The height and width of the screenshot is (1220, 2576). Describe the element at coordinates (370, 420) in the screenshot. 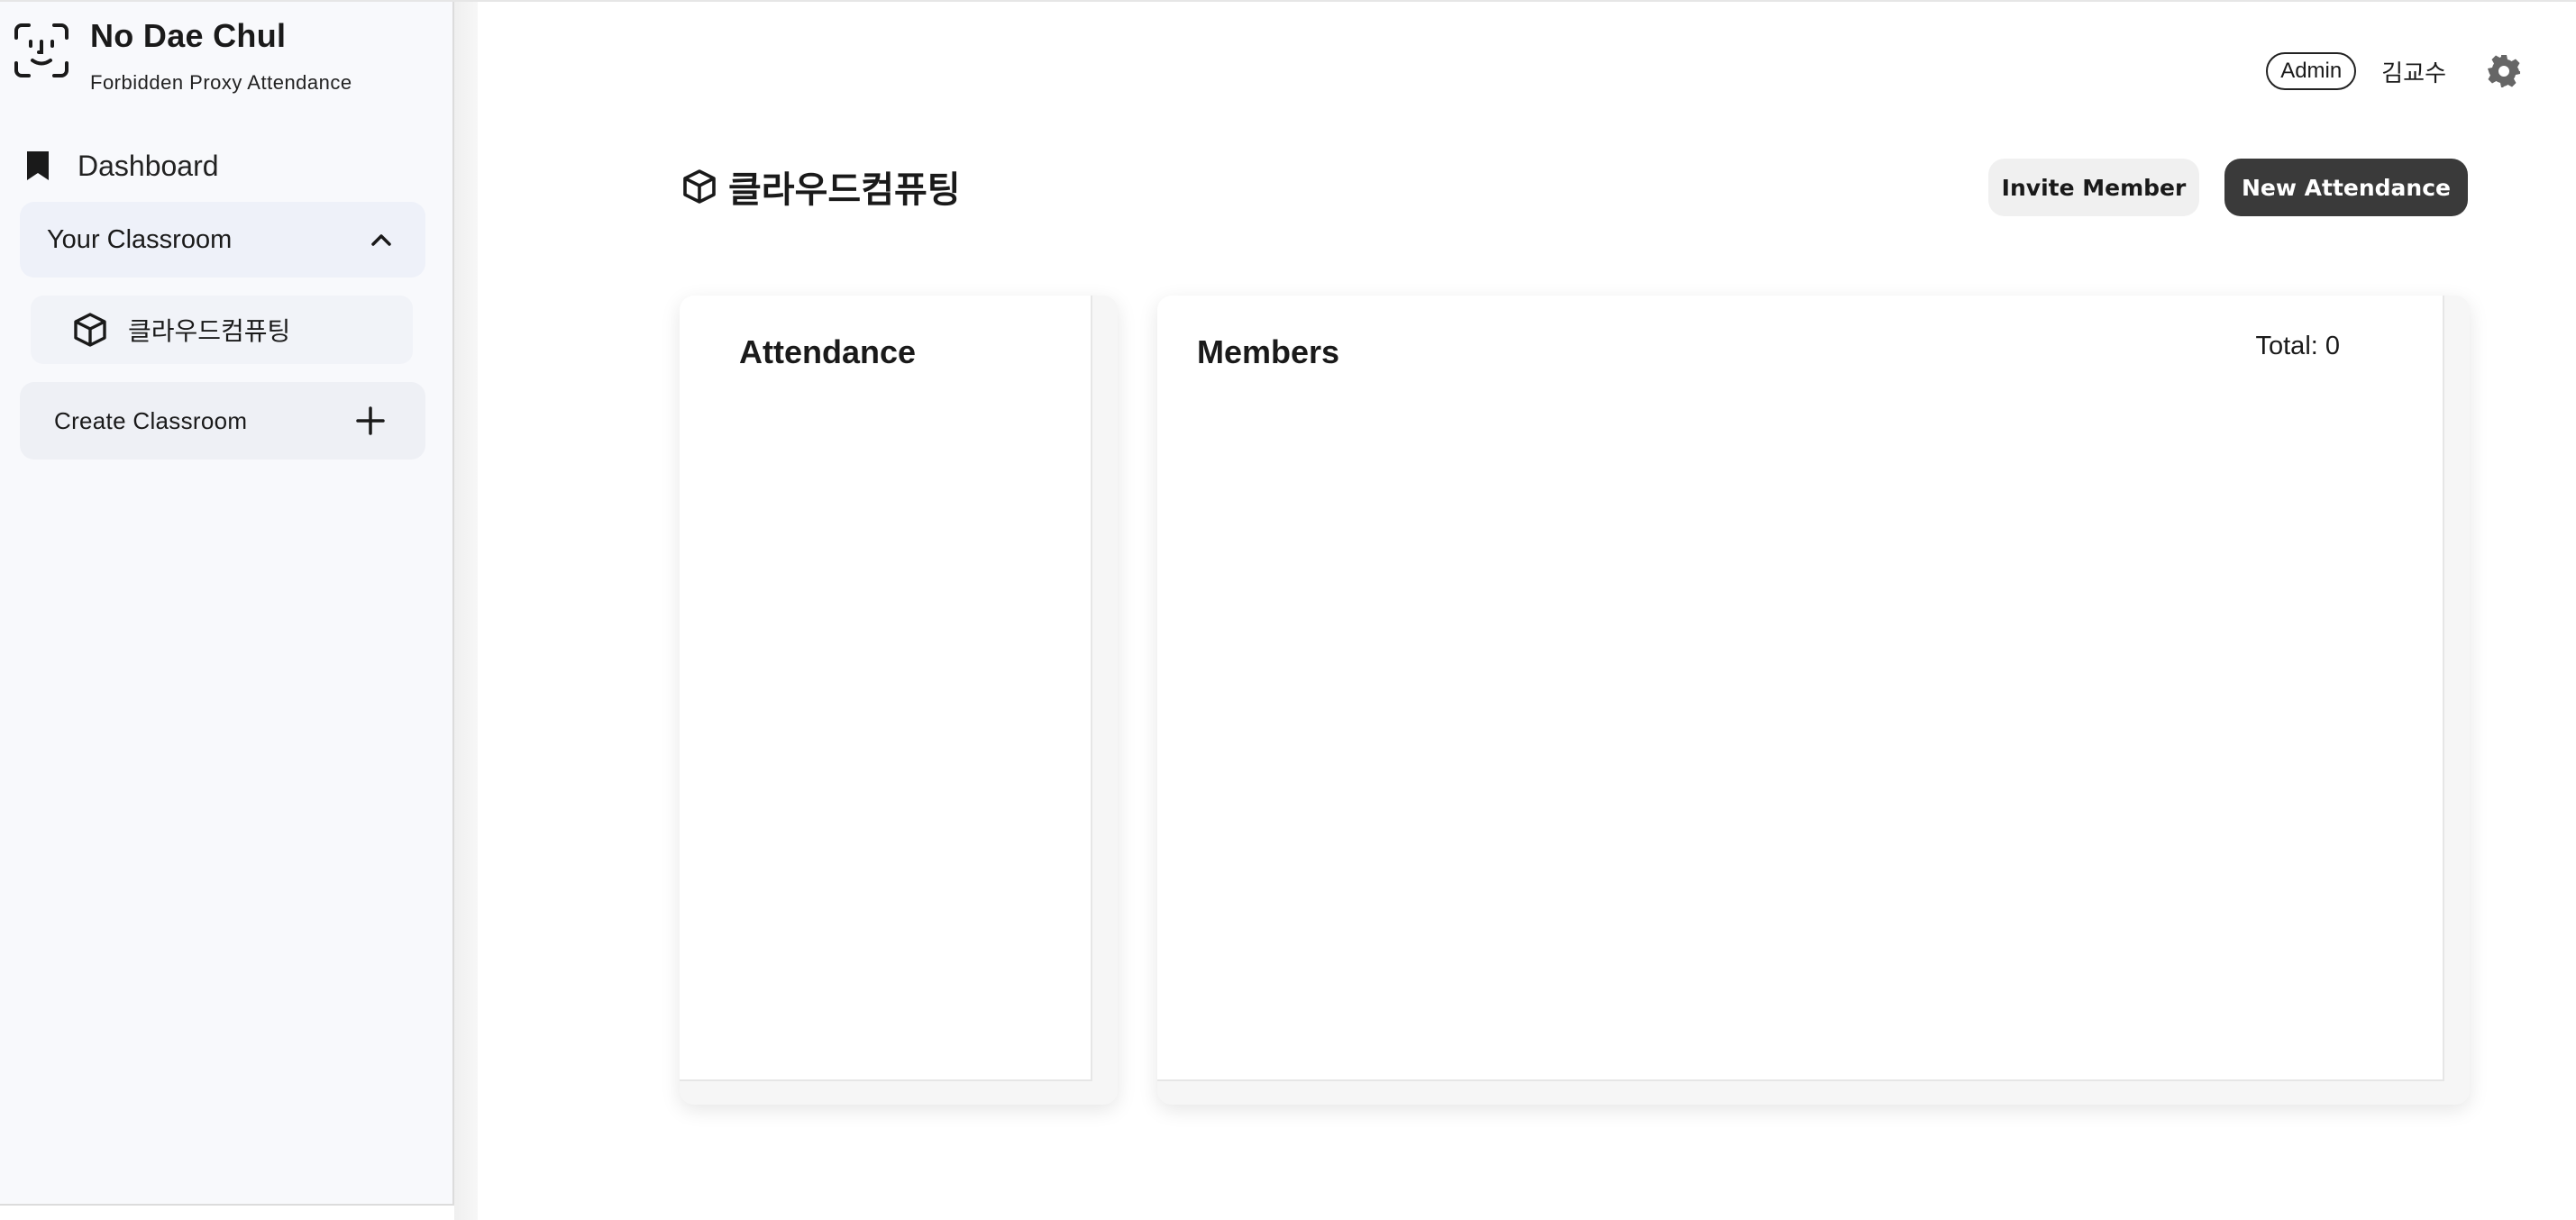

I see `plus-icon` at that location.